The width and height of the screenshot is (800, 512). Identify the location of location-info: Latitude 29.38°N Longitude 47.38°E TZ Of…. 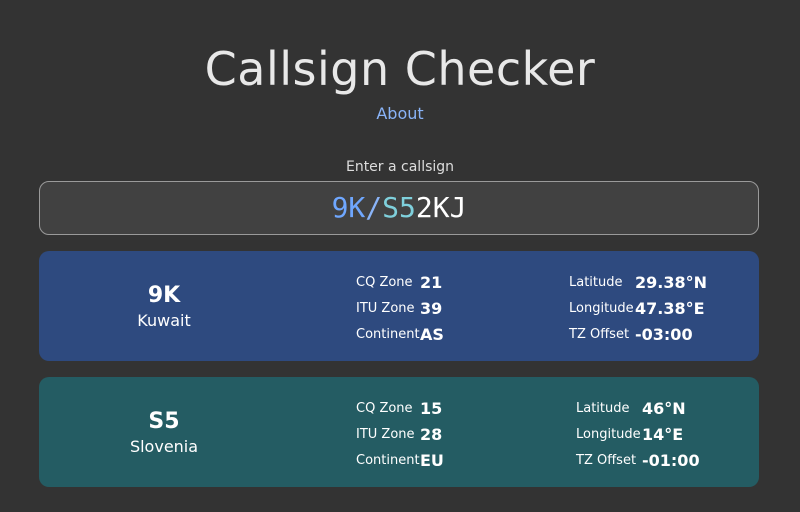
(638, 308).